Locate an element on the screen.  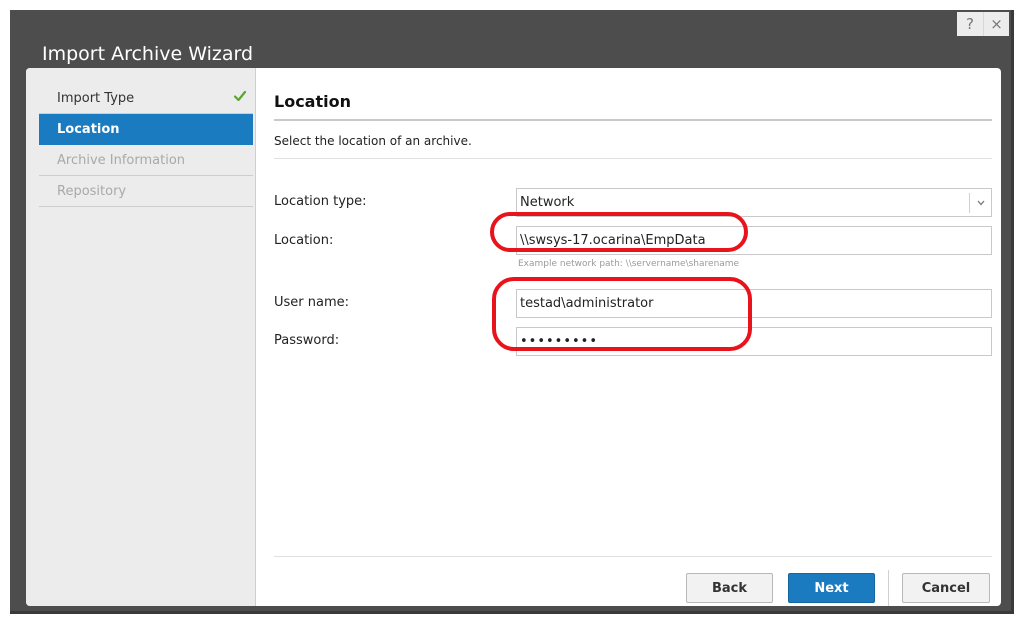
checkmark-icon is located at coordinates (240, 96).